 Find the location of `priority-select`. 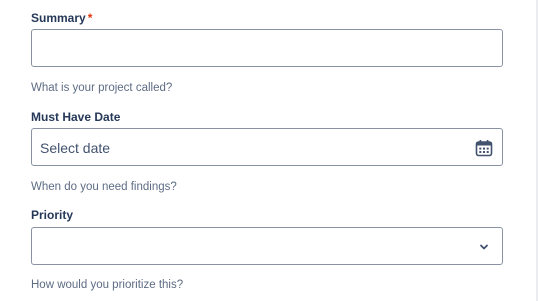

priority-select is located at coordinates (267, 246).